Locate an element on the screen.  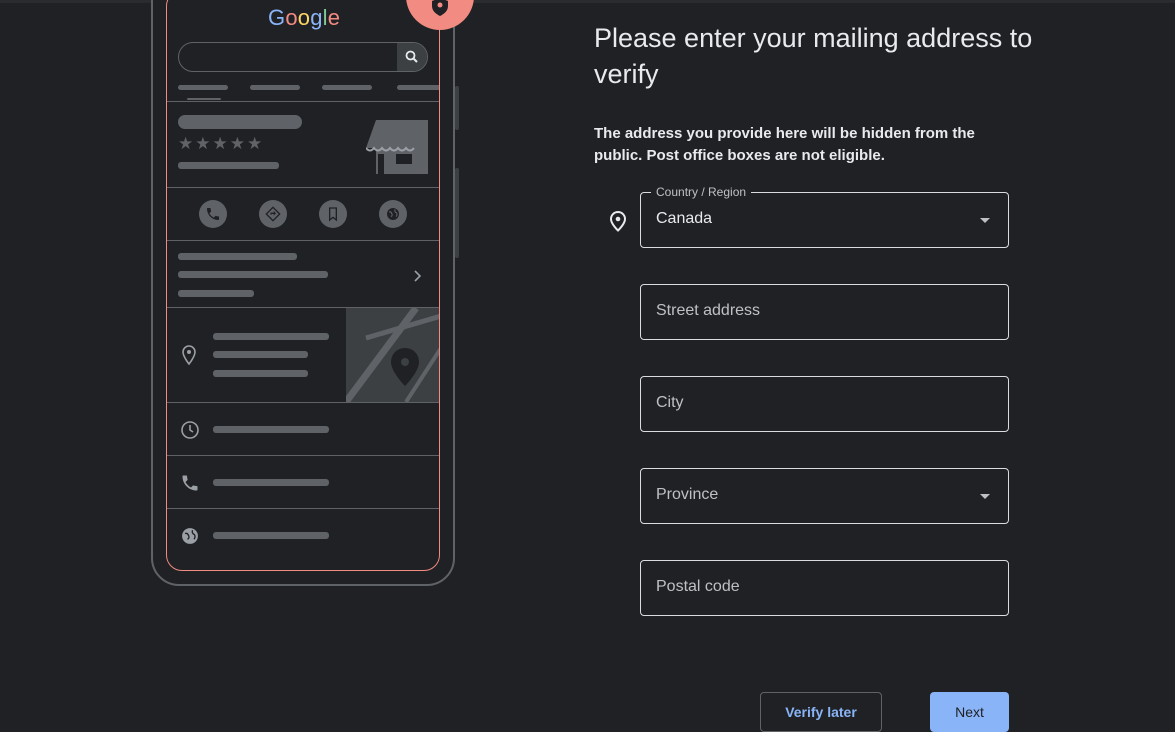
street-address-placeholder: Street address is located at coordinates (708, 310).